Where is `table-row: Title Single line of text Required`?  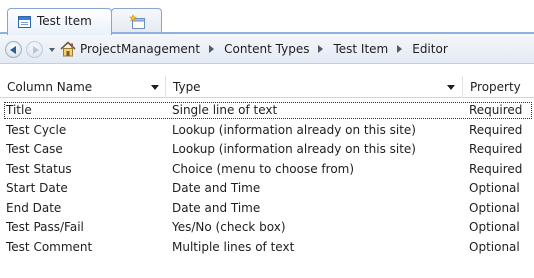 table-row: Title Single line of text Required is located at coordinates (267, 111).